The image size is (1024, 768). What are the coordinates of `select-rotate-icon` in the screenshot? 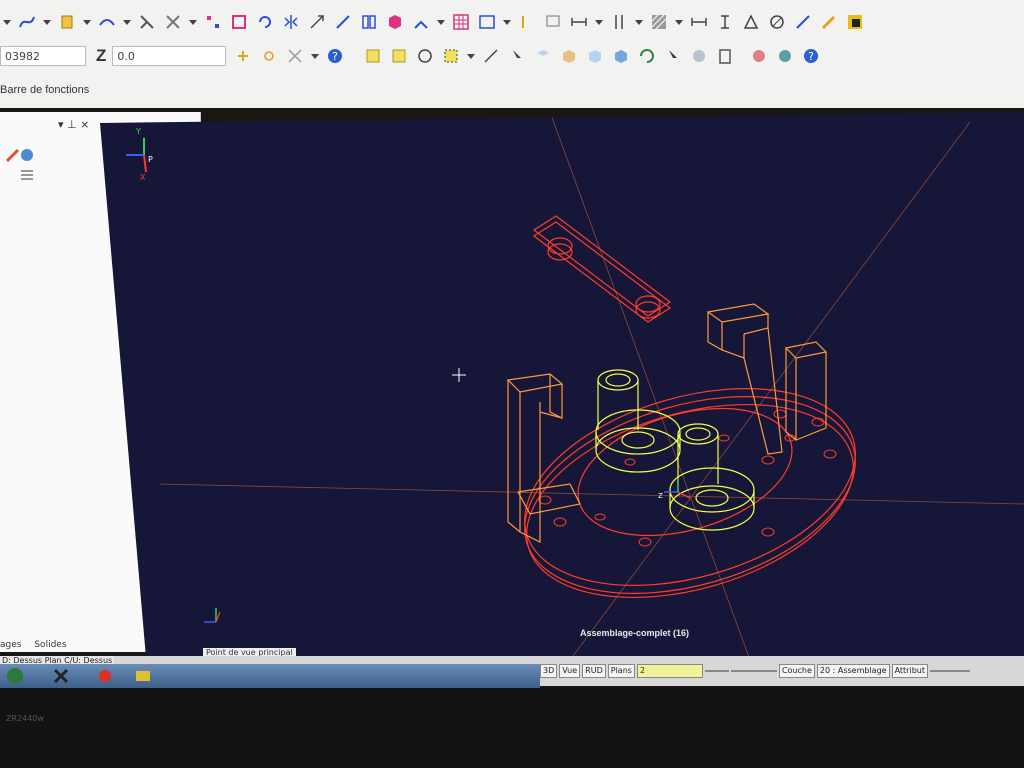 It's located at (425, 56).